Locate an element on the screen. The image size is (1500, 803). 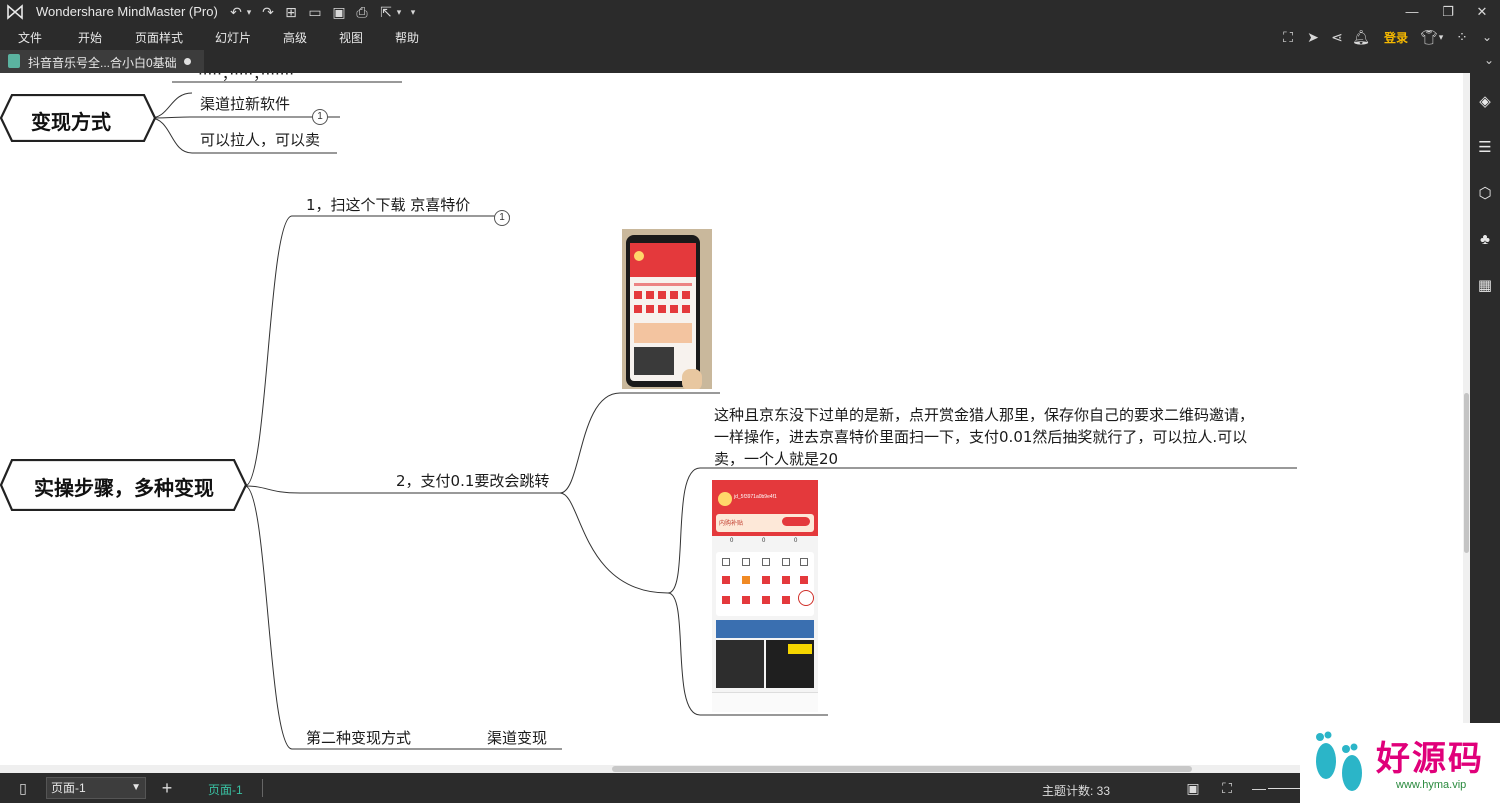
document-tab-bar: 抖音音乐号全...合小白0基础 ⌄ is located at coordinates (750, 61).